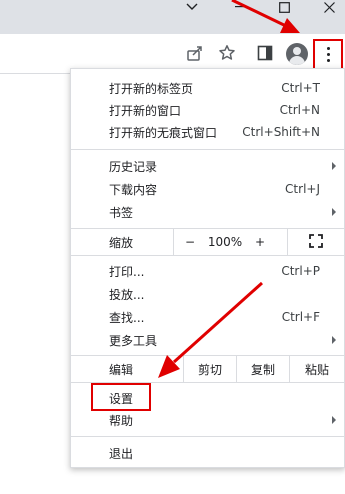 The image size is (345, 494). I want to click on chevron-down-icon, so click(192, 7).